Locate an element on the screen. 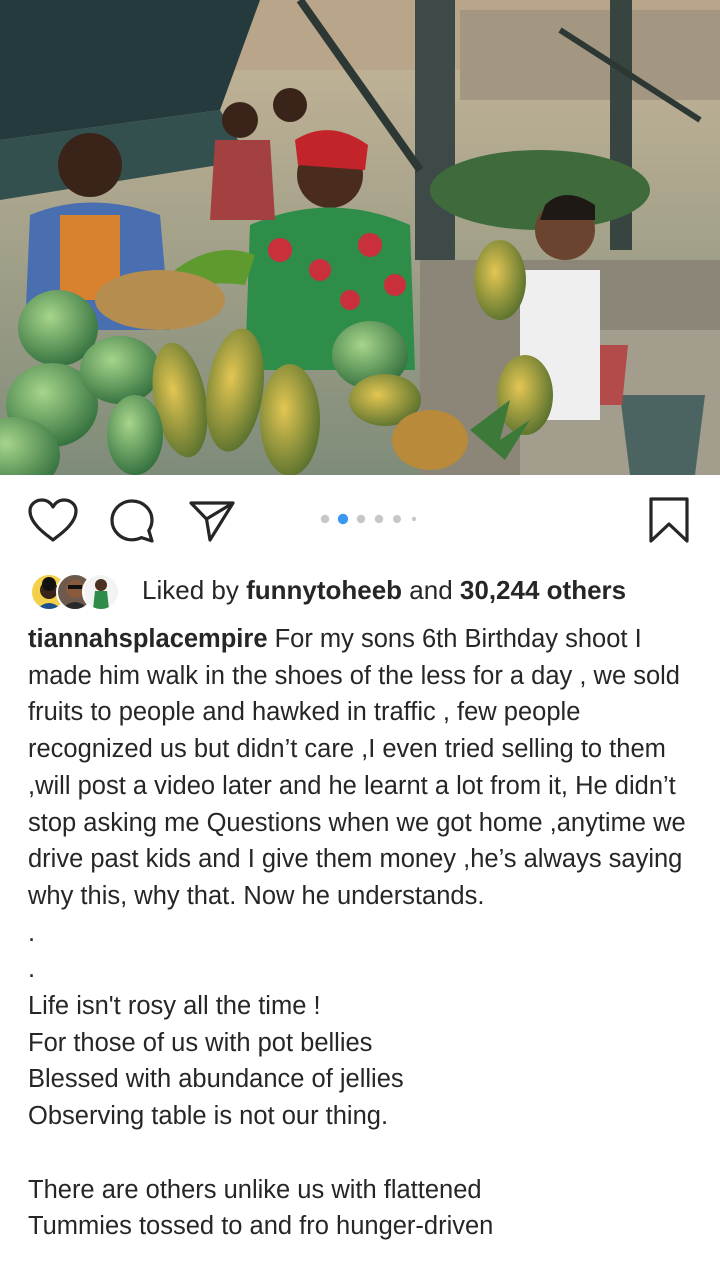 This screenshot has width=720, height=1285. carousel-indicator is located at coordinates (373, 519).